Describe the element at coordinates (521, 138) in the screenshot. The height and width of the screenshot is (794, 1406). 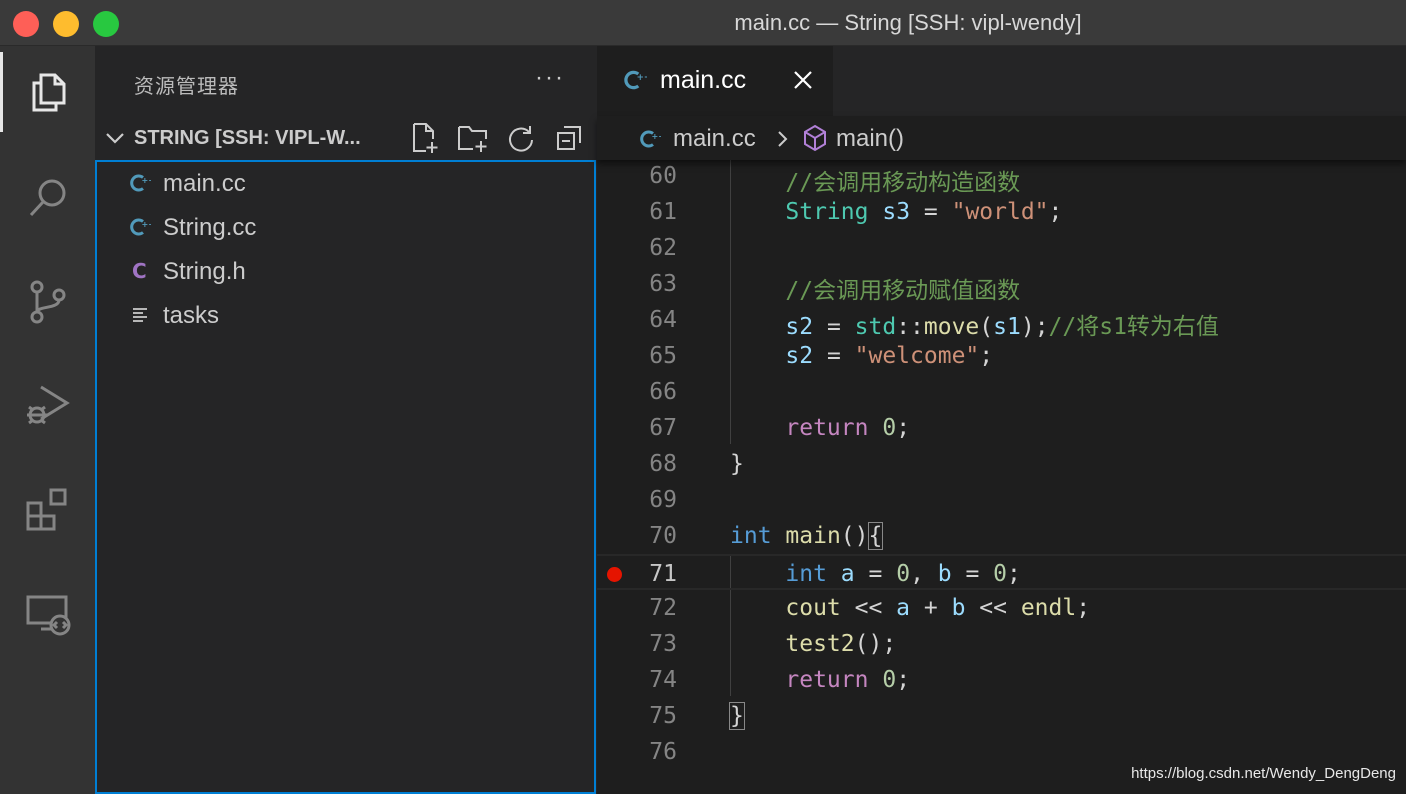
I see `refresh-icon` at that location.